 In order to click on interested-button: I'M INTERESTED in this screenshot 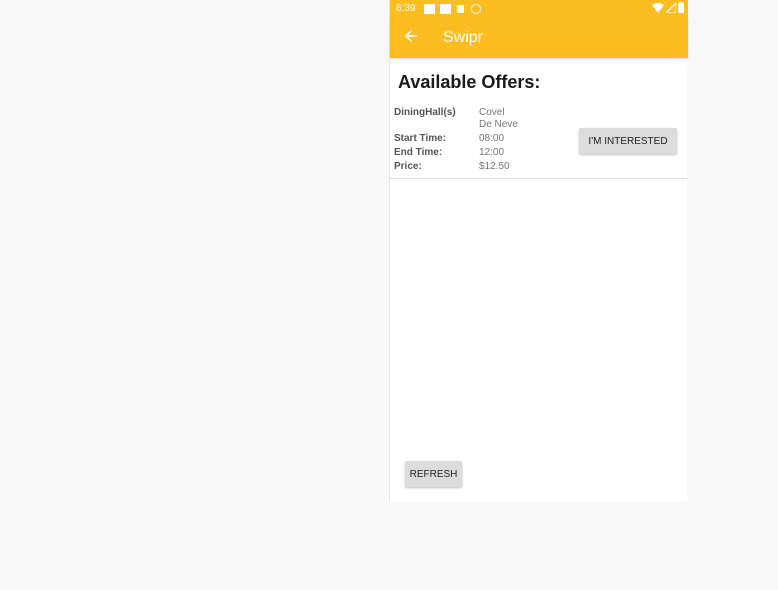, I will do `click(628, 141)`.